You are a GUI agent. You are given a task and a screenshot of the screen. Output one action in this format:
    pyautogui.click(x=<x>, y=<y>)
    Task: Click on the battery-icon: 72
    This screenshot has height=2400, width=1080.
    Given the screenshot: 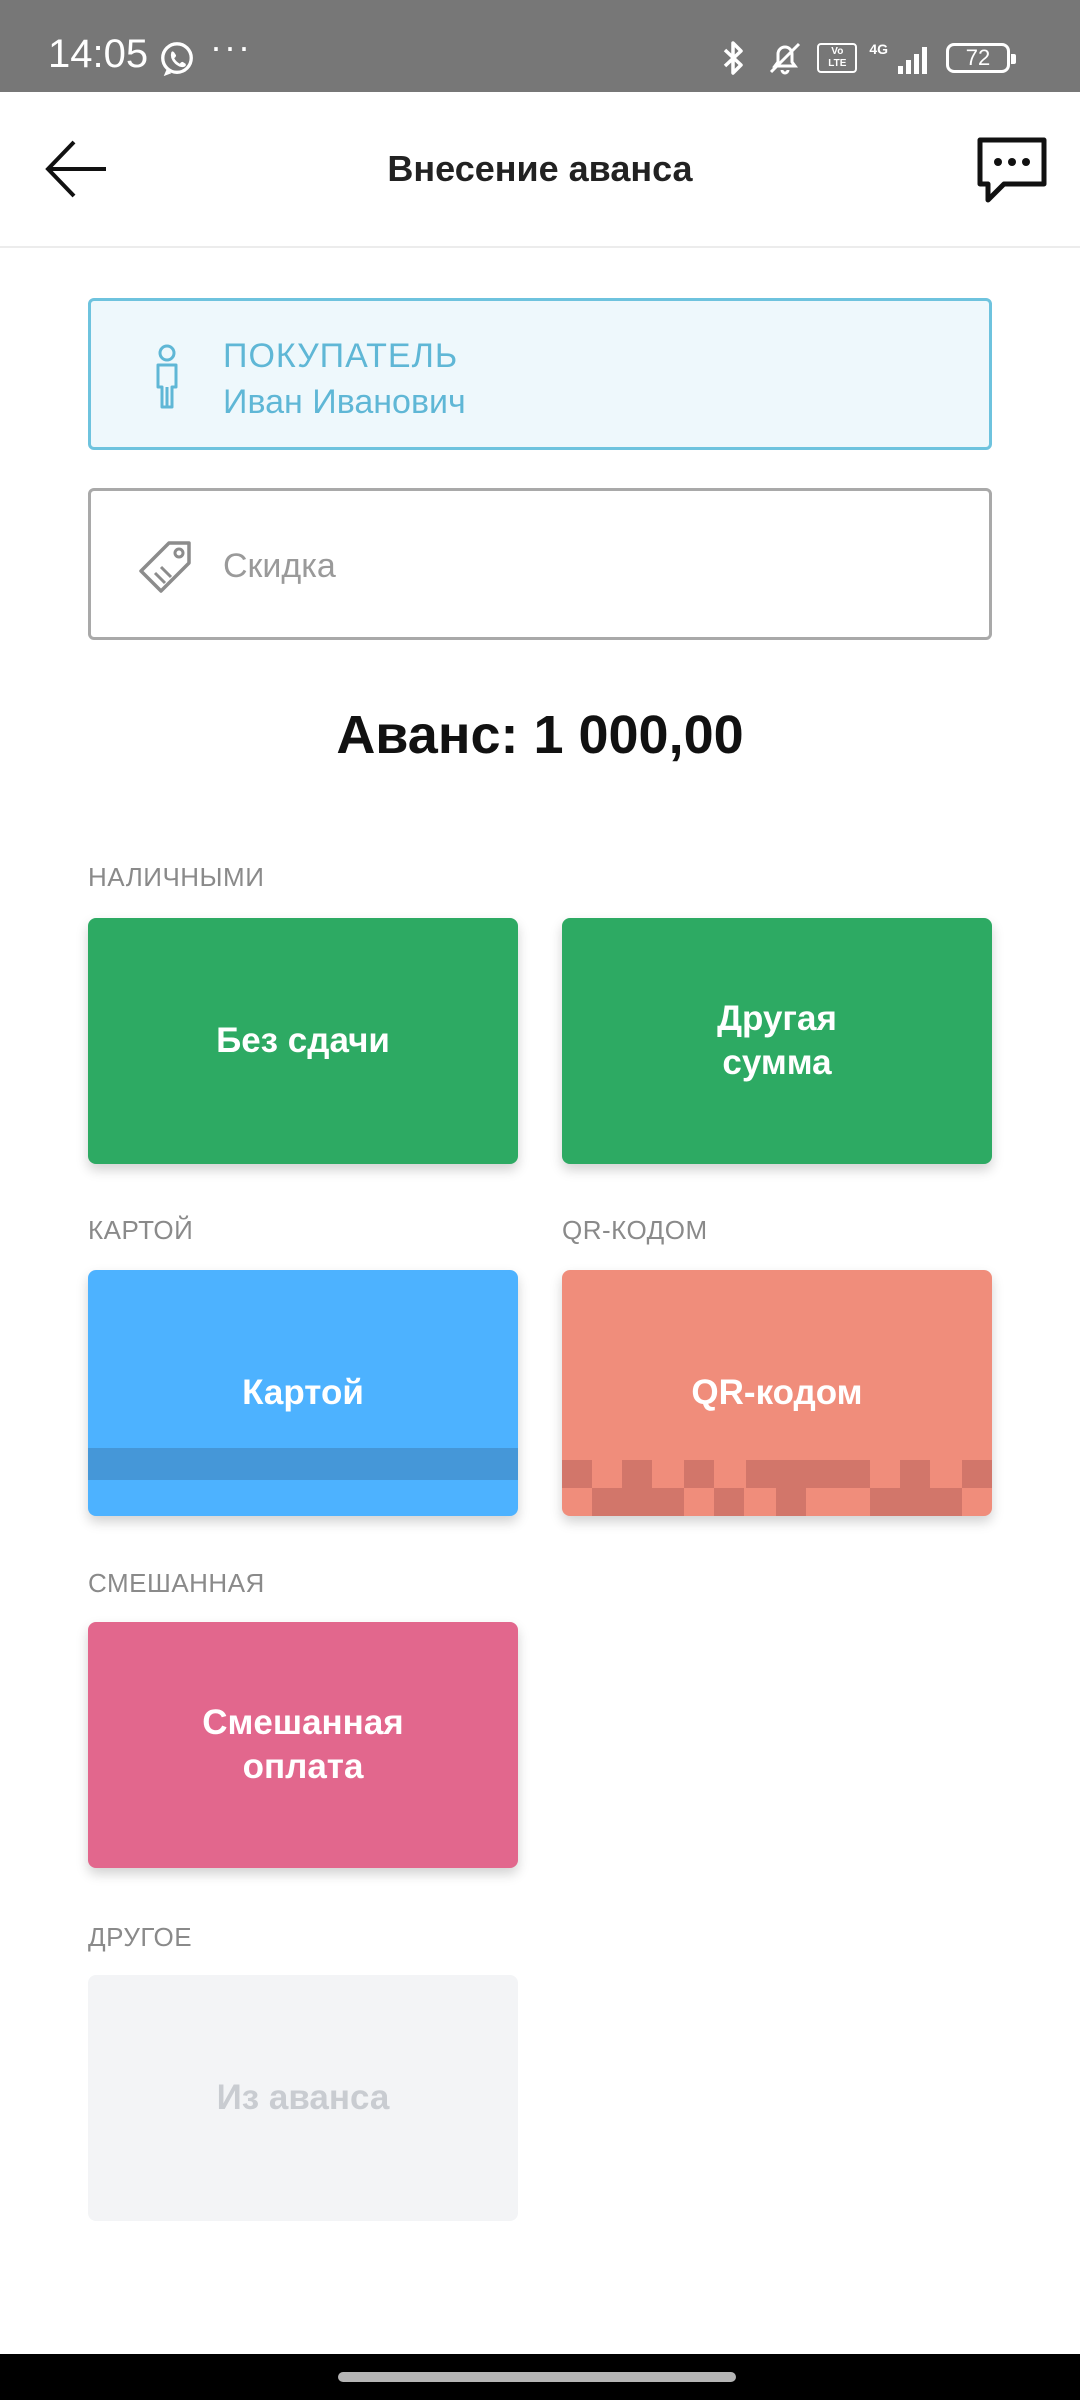 What is the action you would take?
    pyautogui.click(x=981, y=58)
    